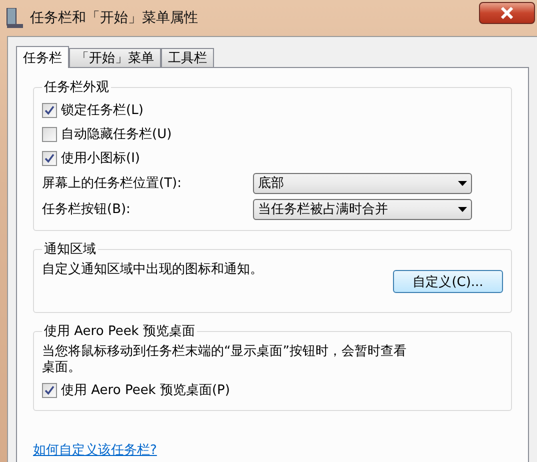  I want to click on checkbox-label: 锁定任务栏(L), so click(102, 110).